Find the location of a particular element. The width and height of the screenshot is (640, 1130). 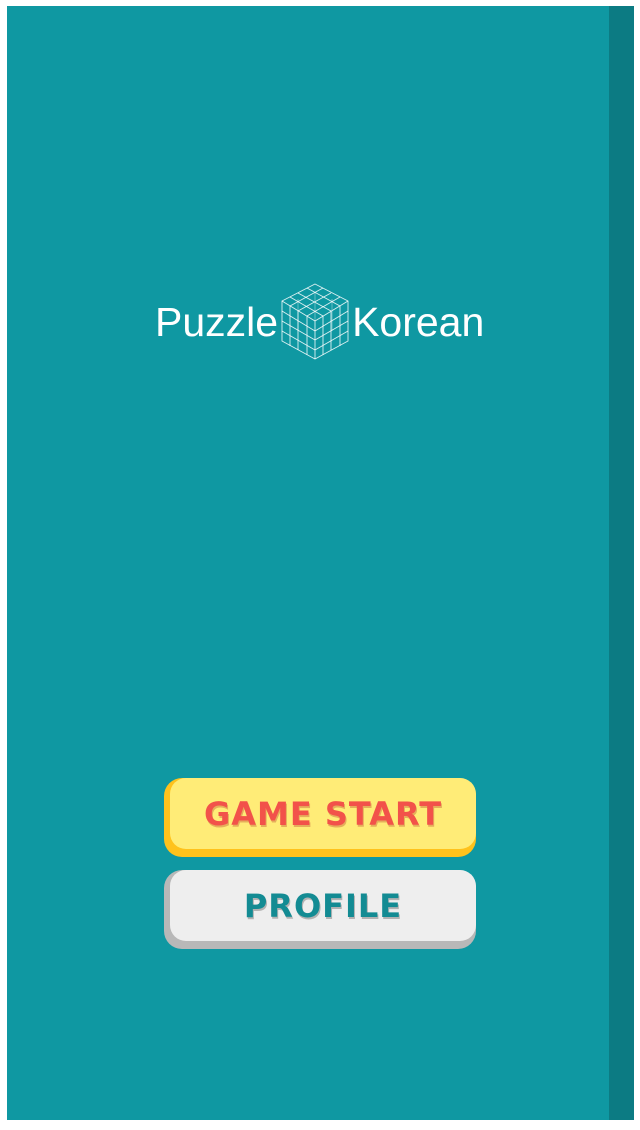

game-start-label: GAME START is located at coordinates (323, 813).